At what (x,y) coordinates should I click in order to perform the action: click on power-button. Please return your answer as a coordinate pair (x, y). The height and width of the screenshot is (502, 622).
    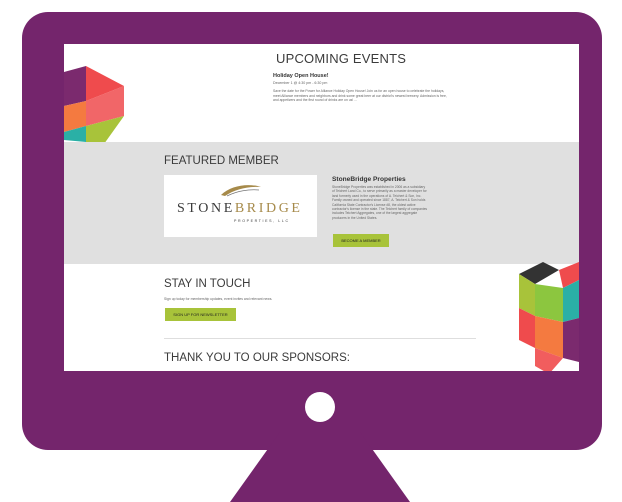
    Looking at the image, I should click on (320, 407).